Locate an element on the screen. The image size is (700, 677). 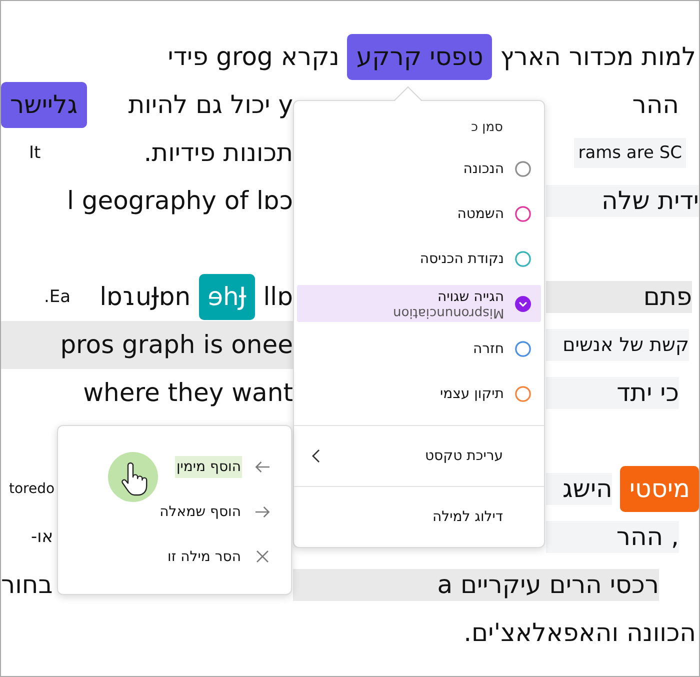
menu-item: הוסף מימין is located at coordinates (208, 467).